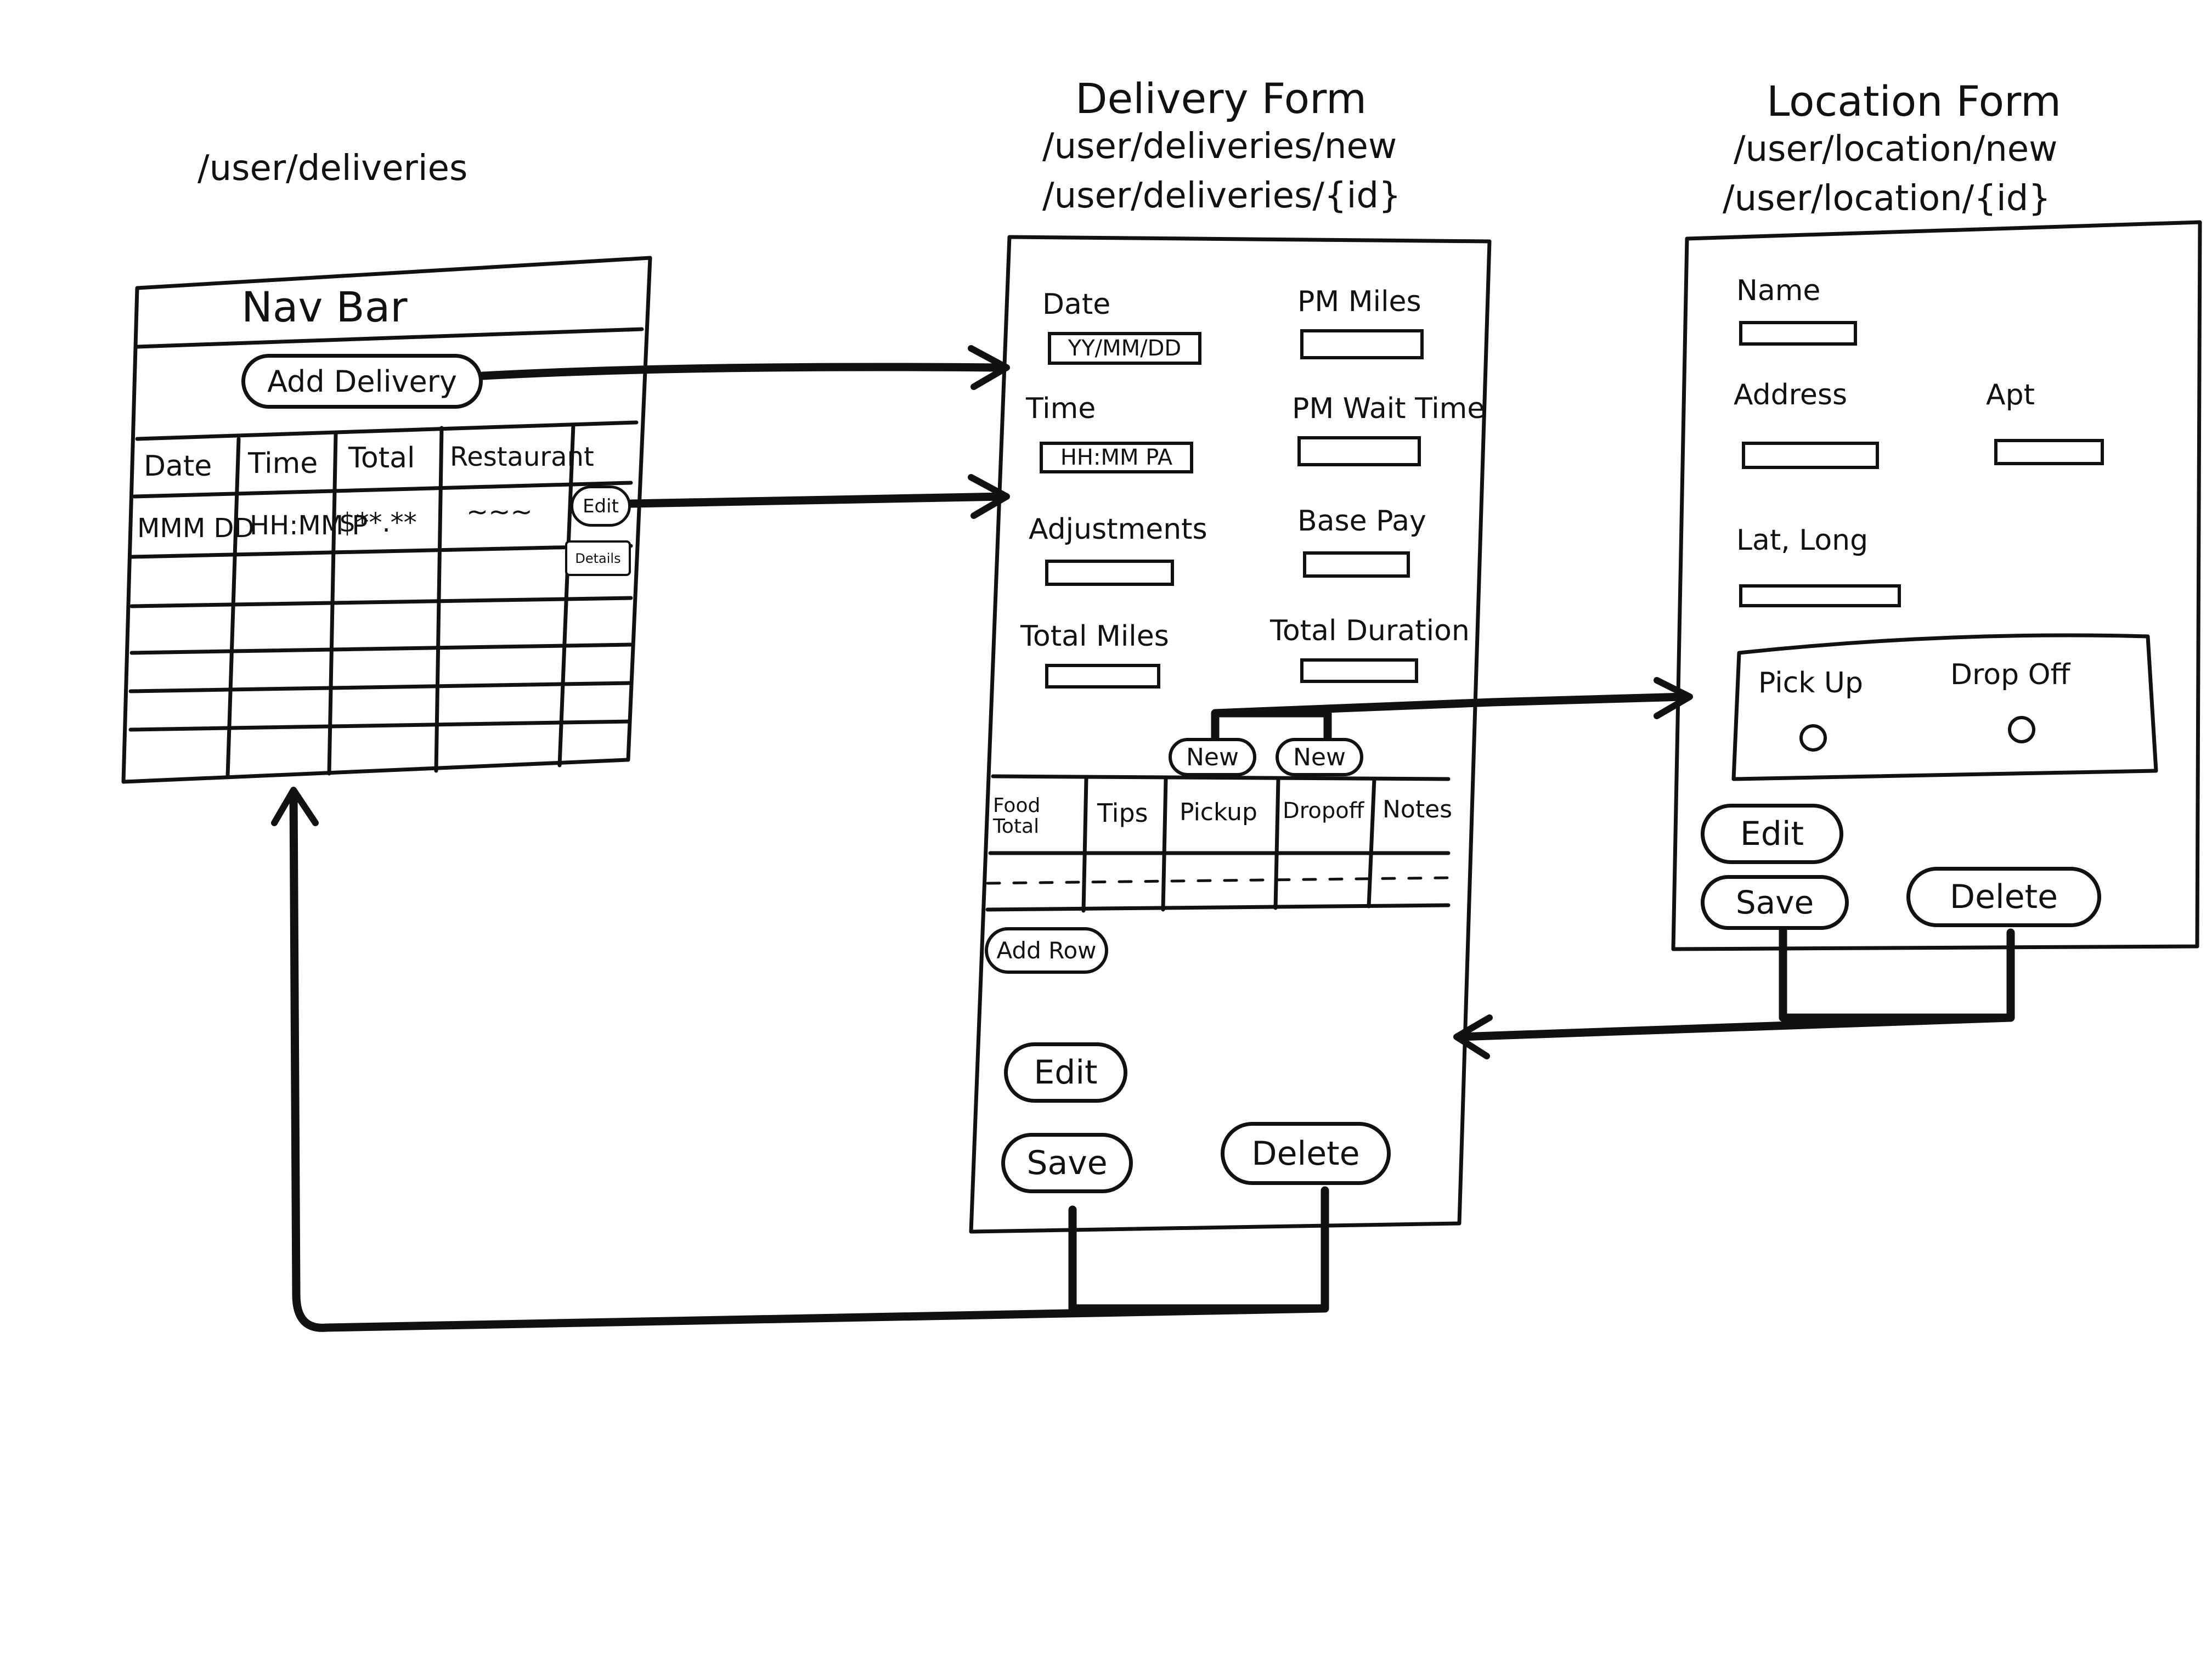  What do you see at coordinates (1450, 718) in the screenshot?
I see `connector-new-to-location` at bounding box center [1450, 718].